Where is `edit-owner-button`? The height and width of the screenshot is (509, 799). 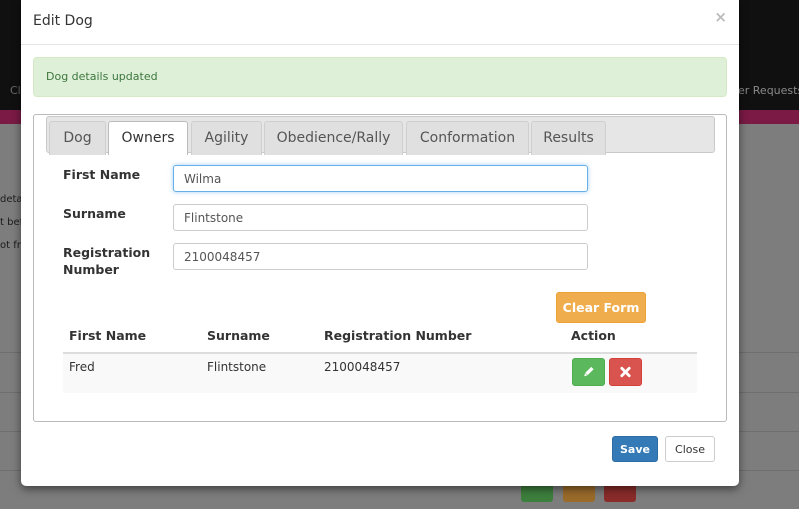 edit-owner-button is located at coordinates (588, 372).